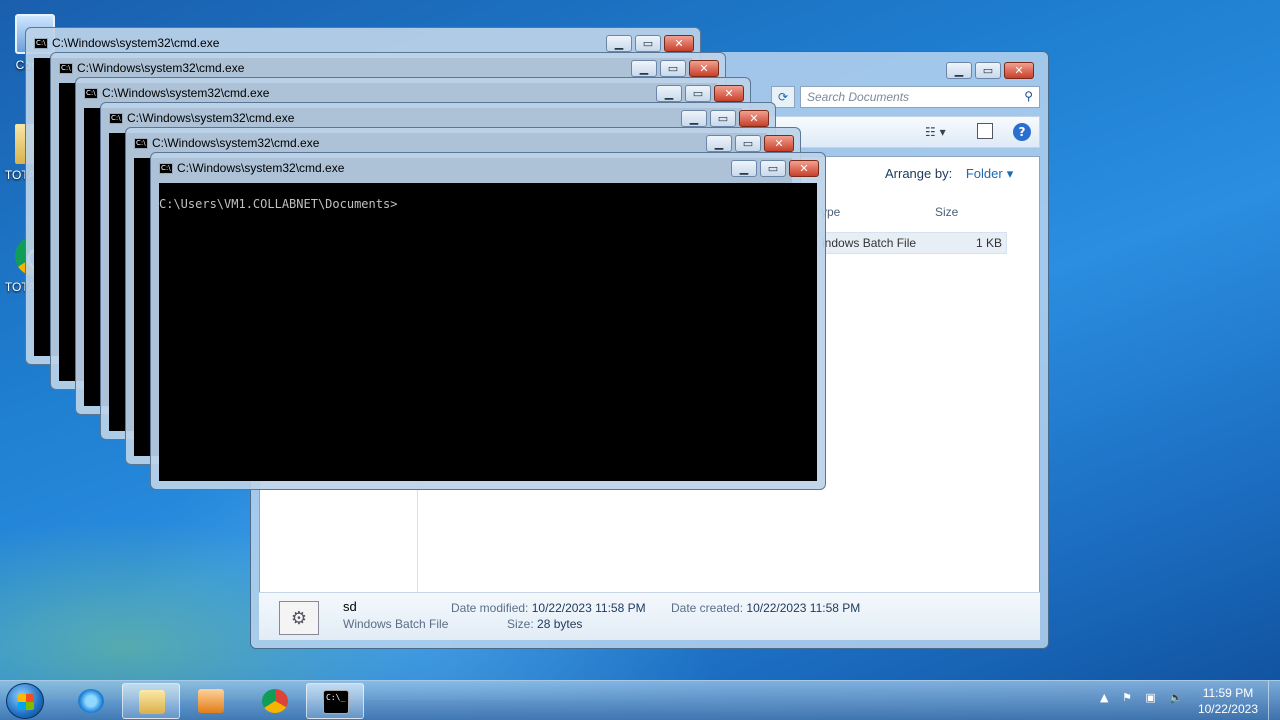 Image resolution: width=1280 pixels, height=720 pixels. Describe the element at coordinates (1227, 709) in the screenshot. I see `clock-date: 10/22/2023` at that location.